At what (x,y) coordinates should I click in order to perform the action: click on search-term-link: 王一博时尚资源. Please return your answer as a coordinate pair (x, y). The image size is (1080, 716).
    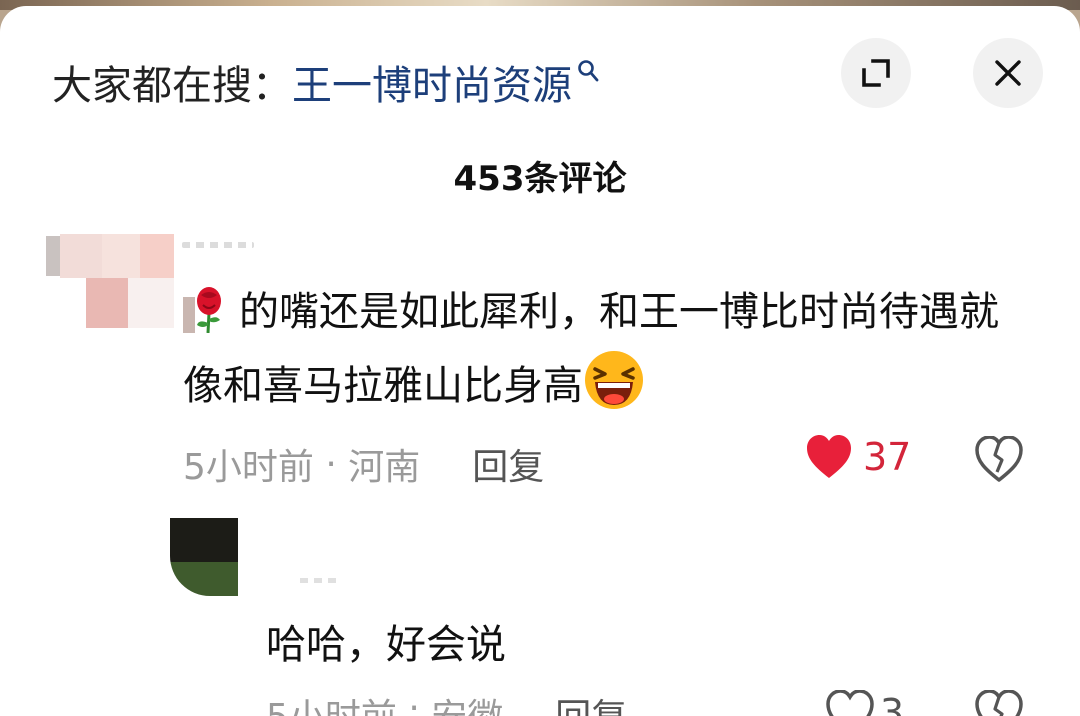
    Looking at the image, I should click on (432, 82).